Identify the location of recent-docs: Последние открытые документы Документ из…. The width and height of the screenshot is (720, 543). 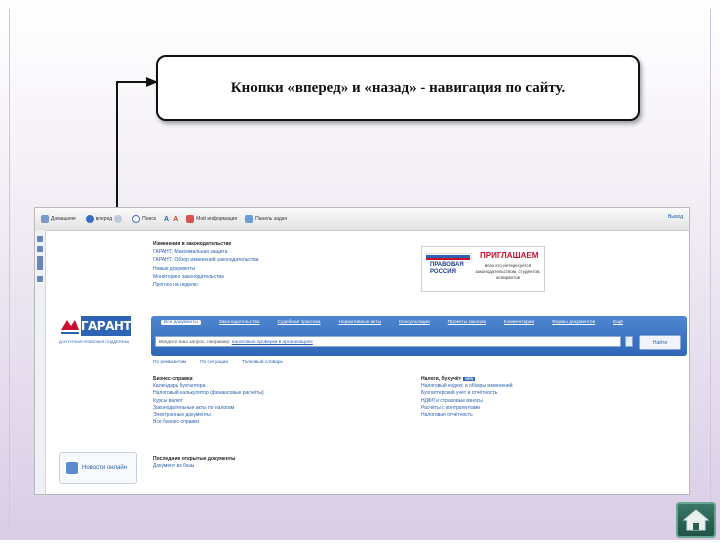
(194, 463).